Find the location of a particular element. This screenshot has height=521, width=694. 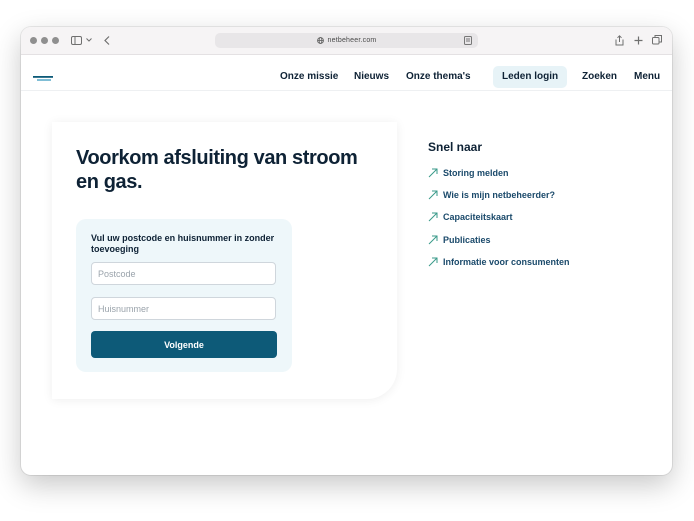

quick-link-informatie-voor-consumenten: Informatie voor consumenten is located at coordinates (499, 262).